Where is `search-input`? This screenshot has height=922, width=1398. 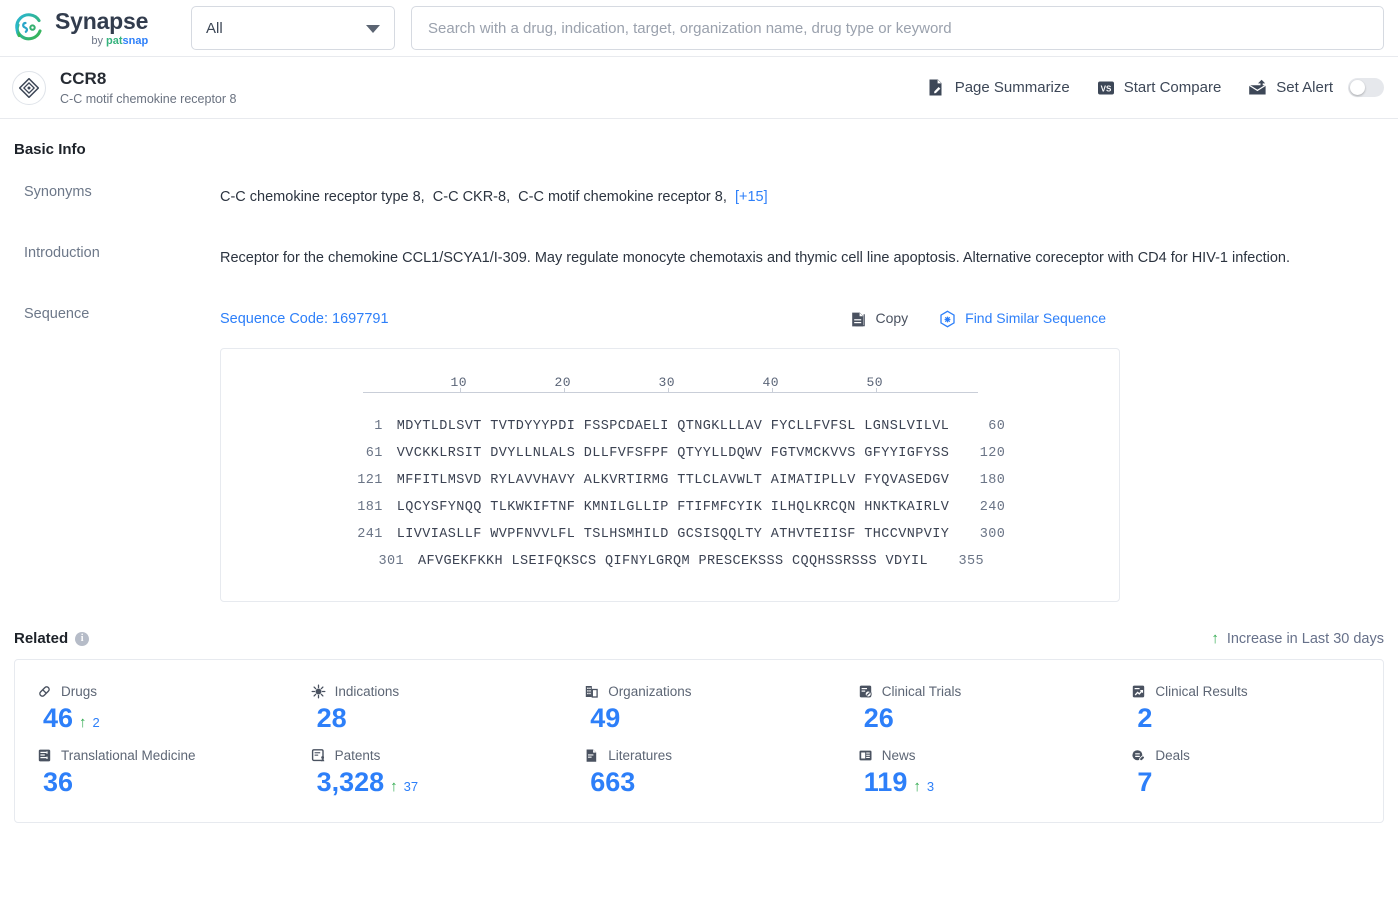 search-input is located at coordinates (897, 28).